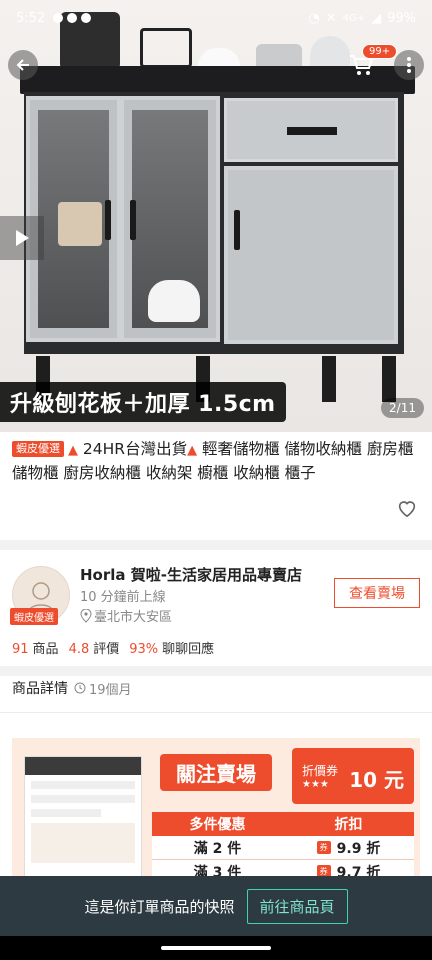  What do you see at coordinates (348, 825) in the screenshot?
I see `header-discount: 折扣` at bounding box center [348, 825].